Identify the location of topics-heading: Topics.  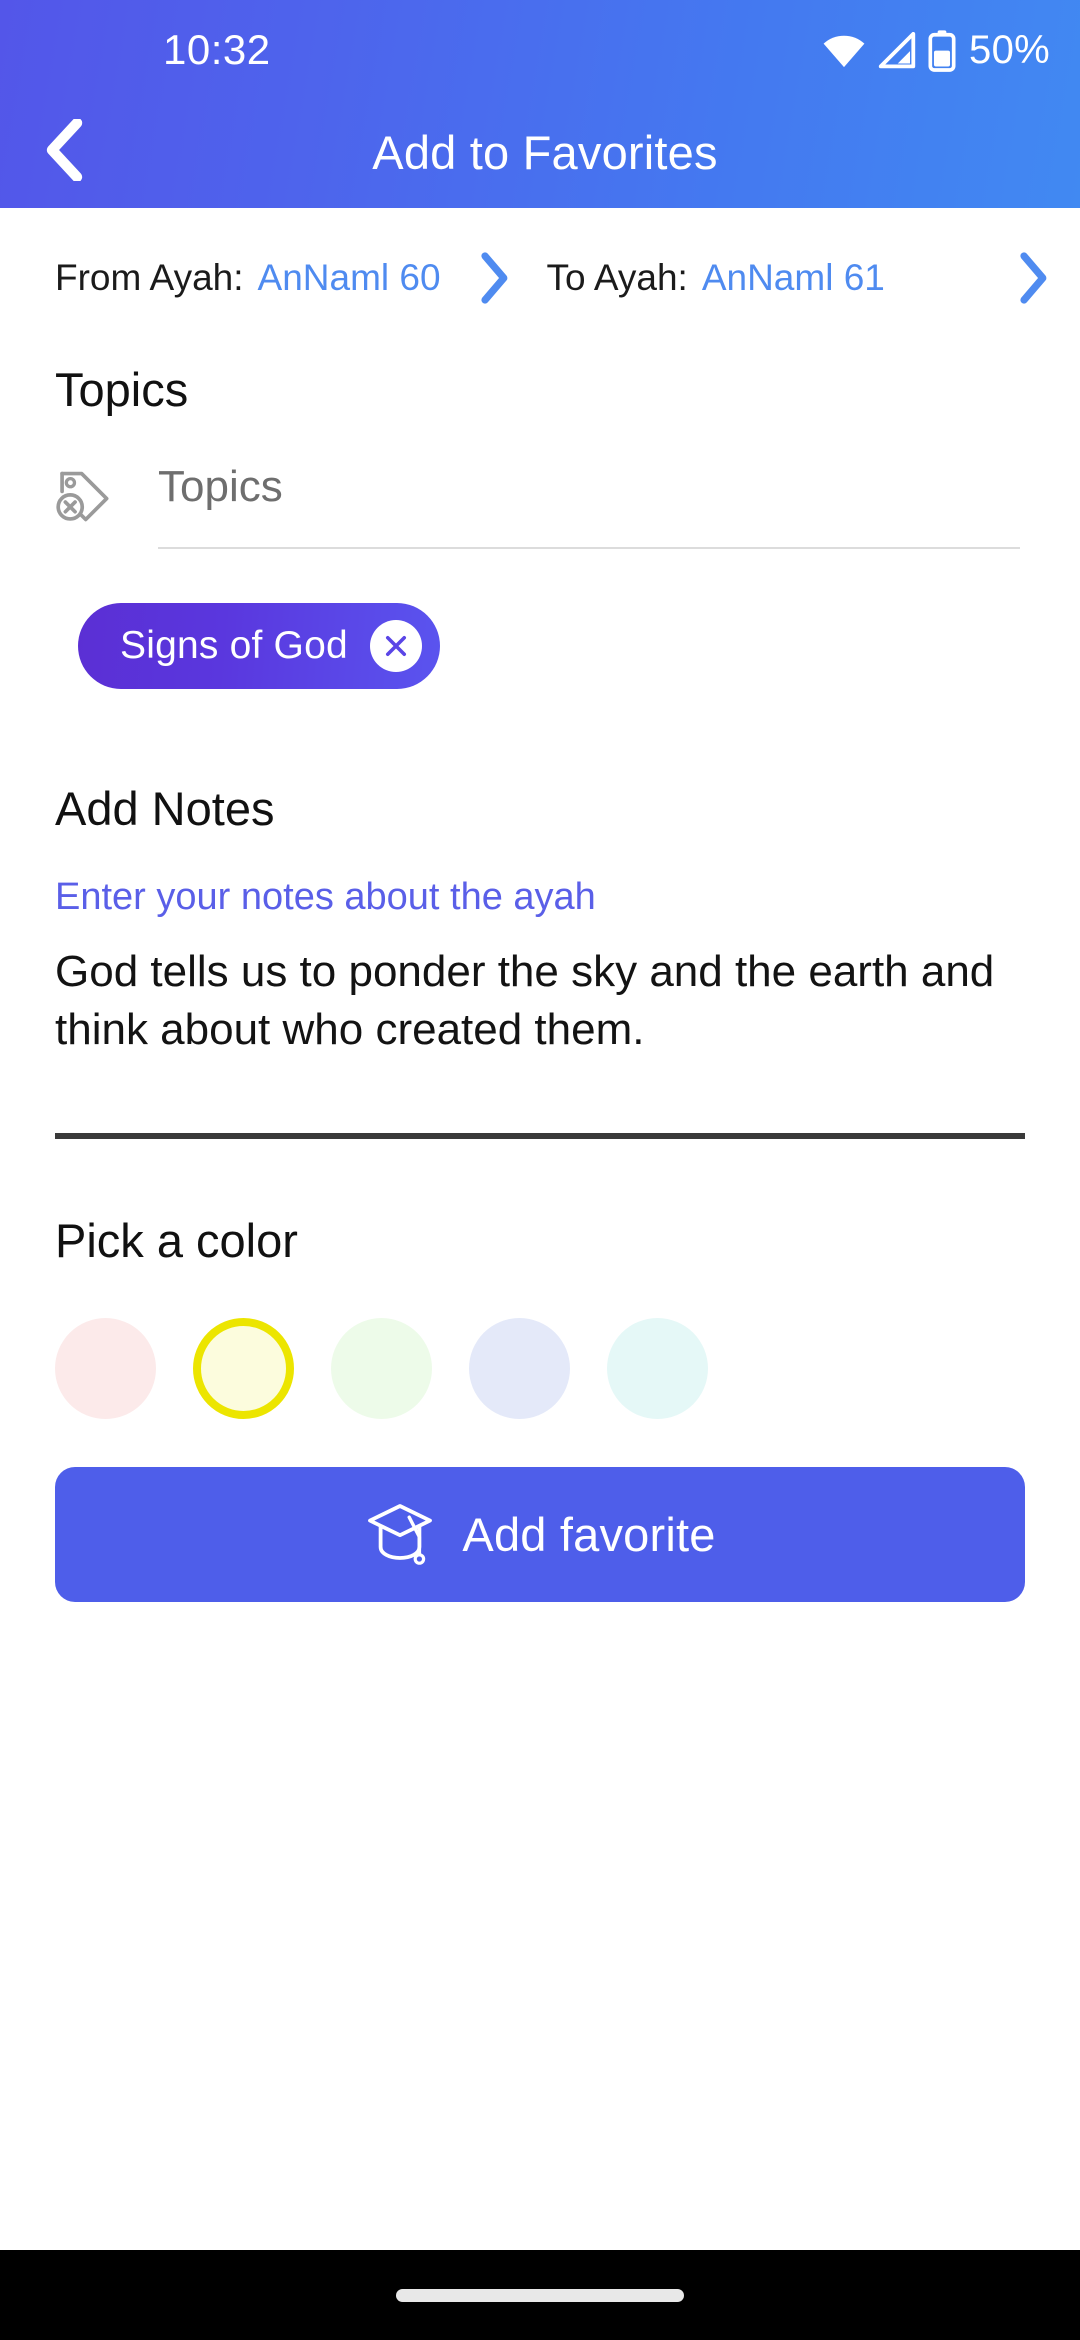
(122, 389).